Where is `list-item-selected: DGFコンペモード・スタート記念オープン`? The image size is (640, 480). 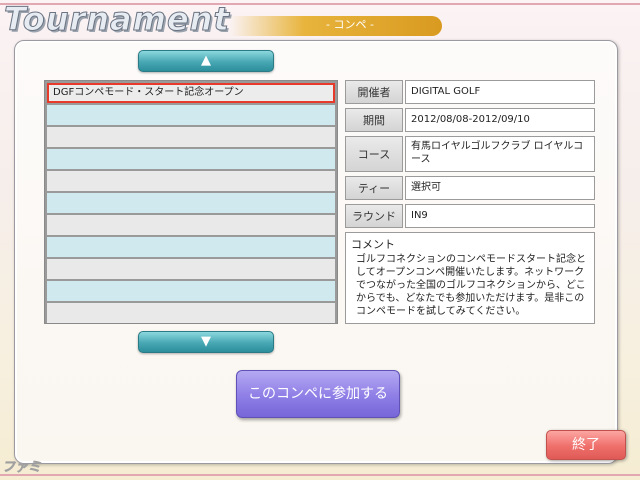
list-item-selected: DGFコンペモード・スタート記念オープン is located at coordinates (191, 93).